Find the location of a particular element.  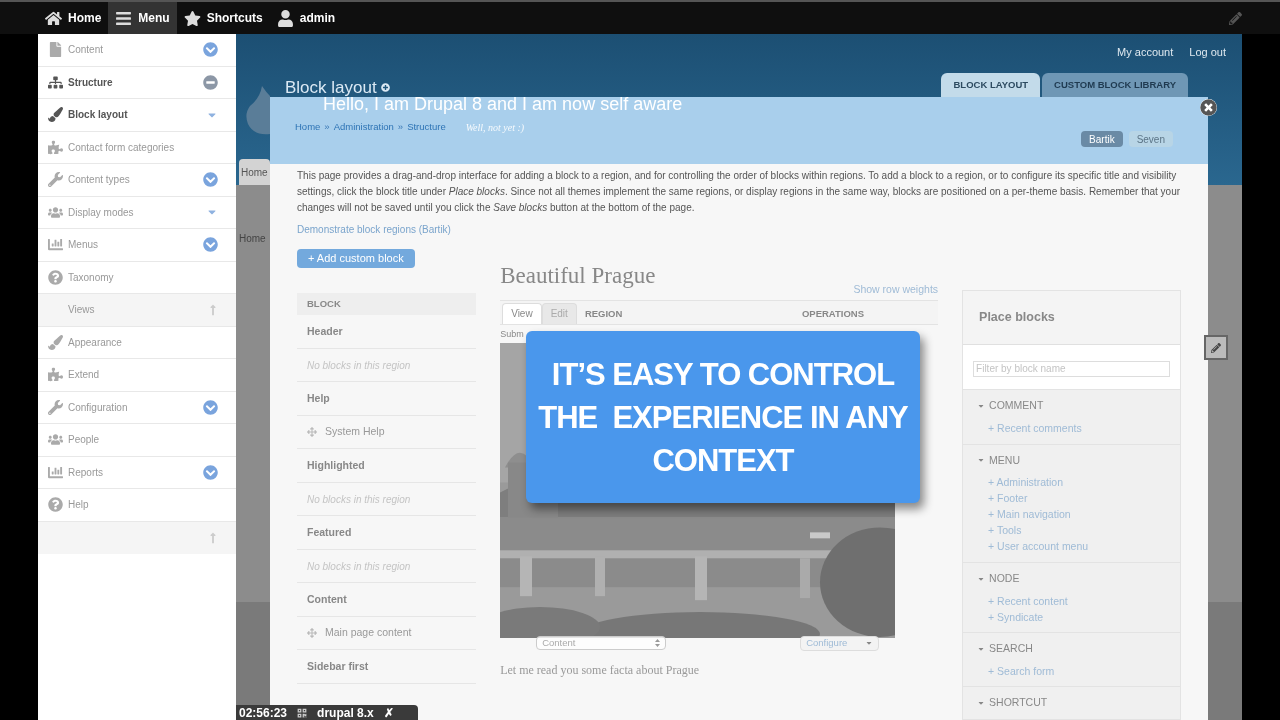

demo-link: Demonstrate block regions (Bartik) is located at coordinates (739, 229).